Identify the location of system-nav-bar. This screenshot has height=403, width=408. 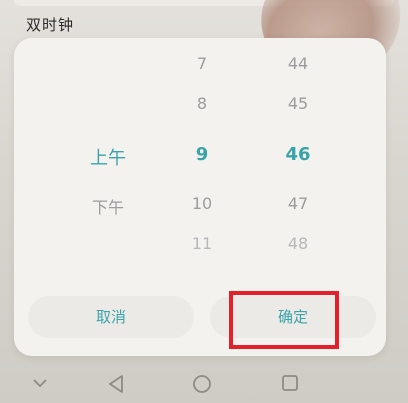
(204, 384).